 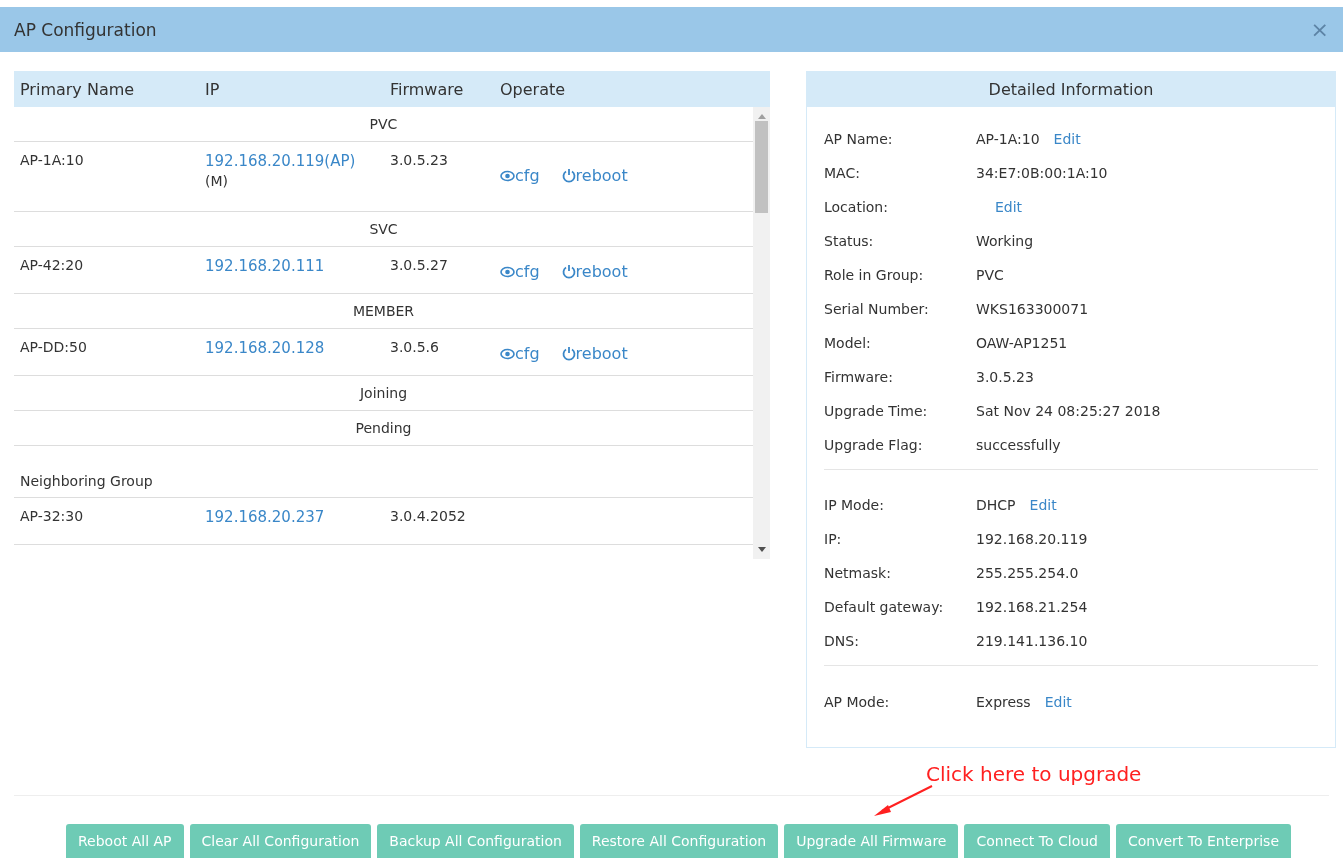 I want to click on field-value: successfully, so click(x=1018, y=444).